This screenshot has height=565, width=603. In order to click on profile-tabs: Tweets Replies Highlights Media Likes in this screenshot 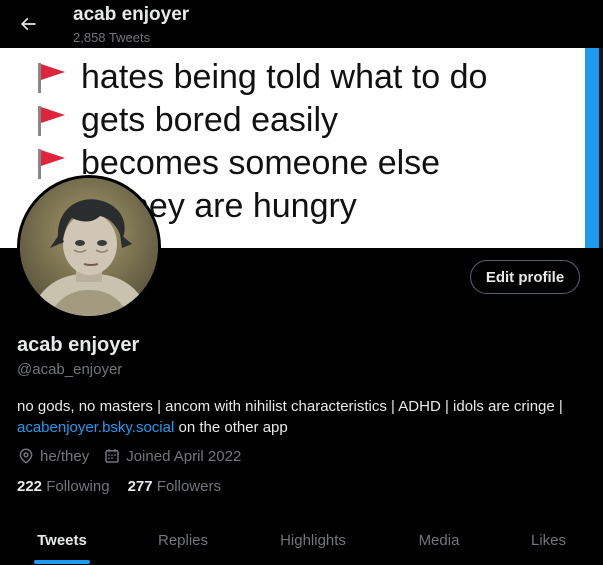, I will do `click(301, 540)`.